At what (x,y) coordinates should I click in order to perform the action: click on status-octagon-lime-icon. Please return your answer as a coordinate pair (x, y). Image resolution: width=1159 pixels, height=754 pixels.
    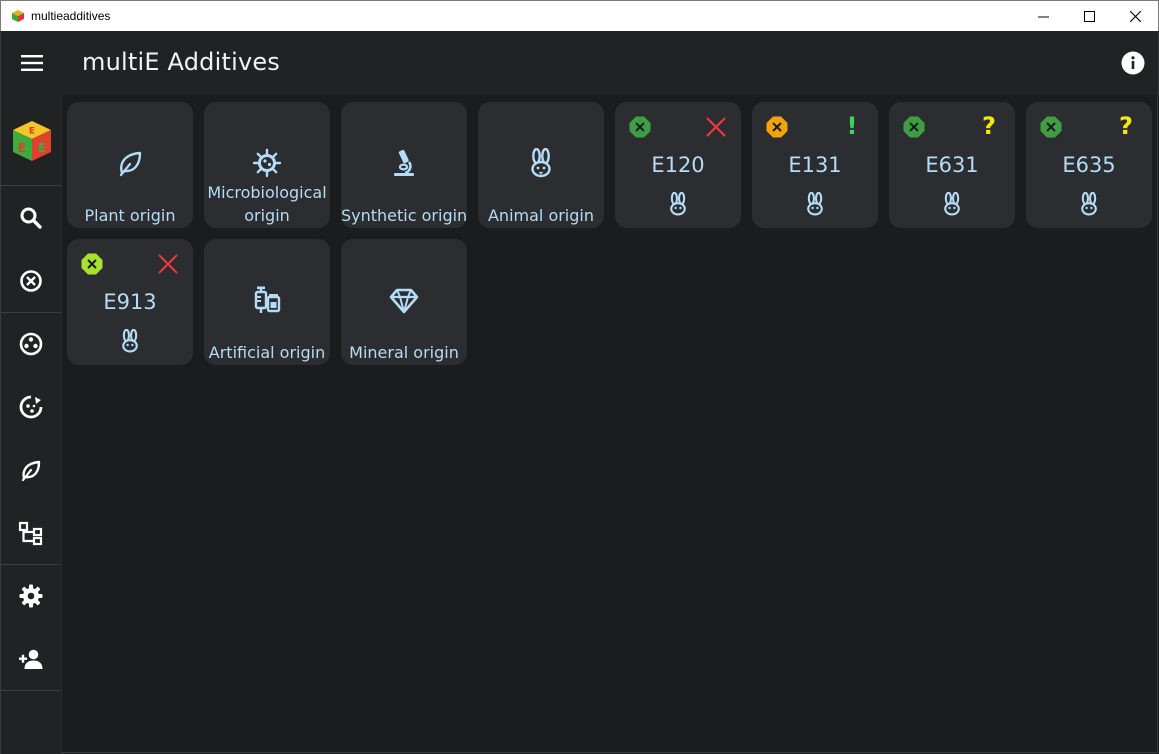
    Looking at the image, I should click on (92, 264).